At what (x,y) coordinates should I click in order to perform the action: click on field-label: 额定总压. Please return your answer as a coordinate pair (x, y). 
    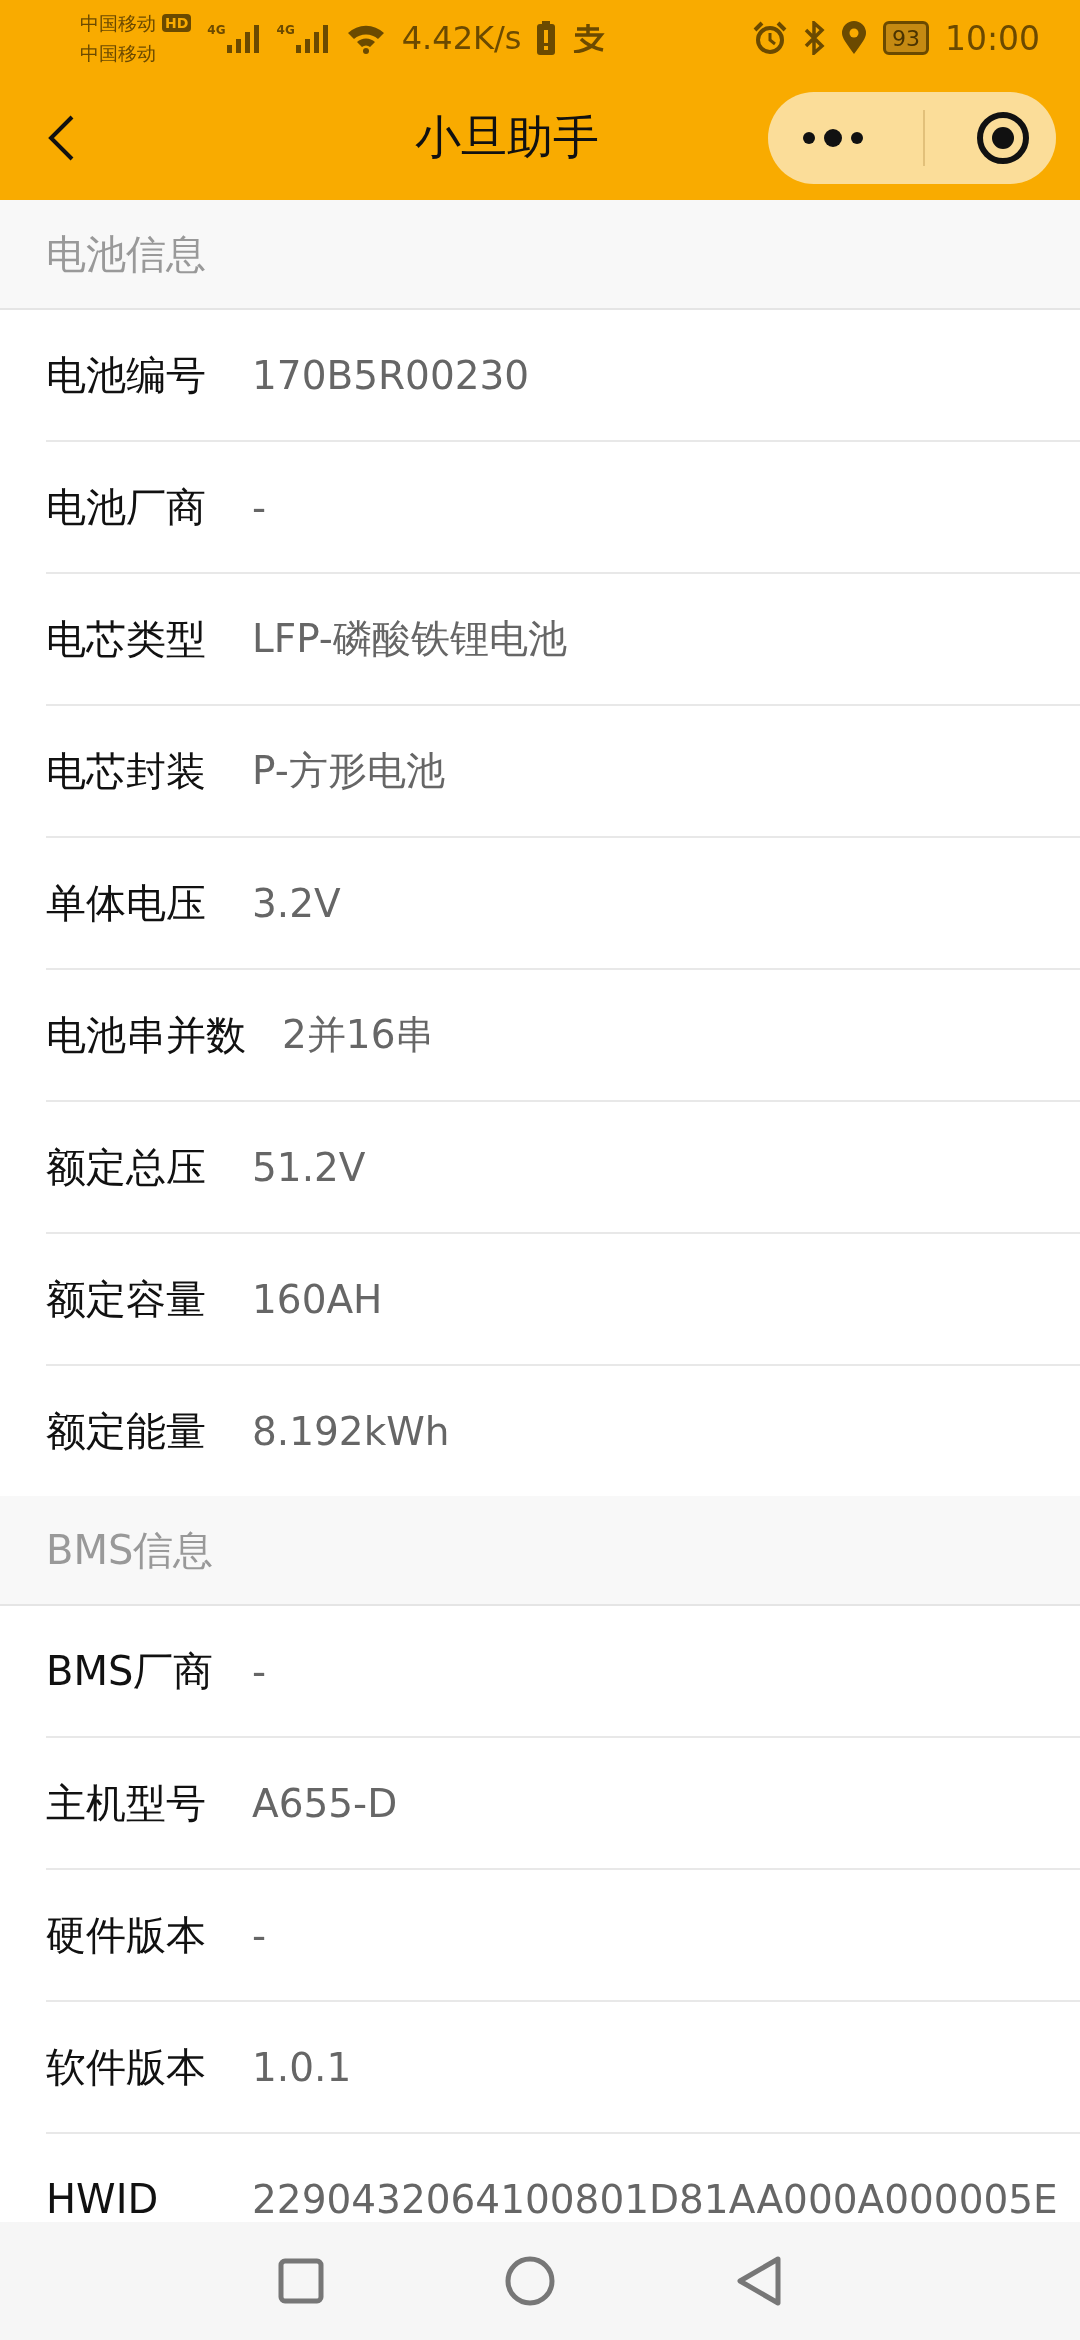
    Looking at the image, I should click on (126, 1167).